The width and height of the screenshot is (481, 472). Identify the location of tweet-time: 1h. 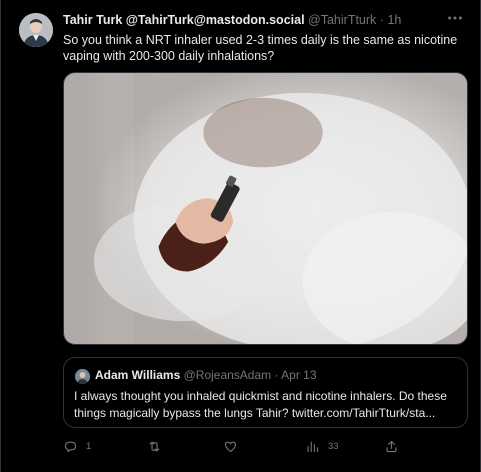
(394, 20).